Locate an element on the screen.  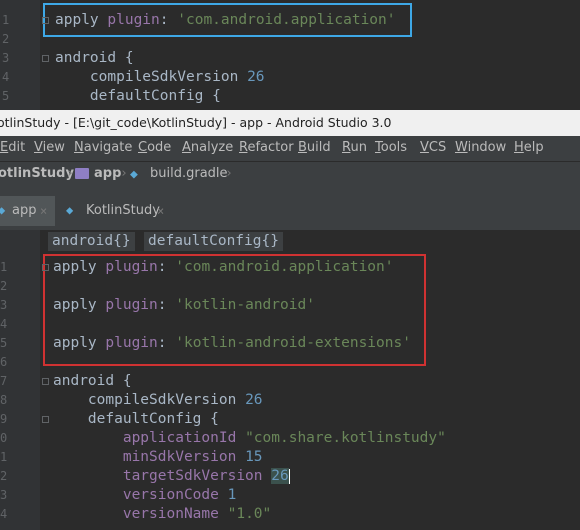
menu-view: View is located at coordinates (49, 147).